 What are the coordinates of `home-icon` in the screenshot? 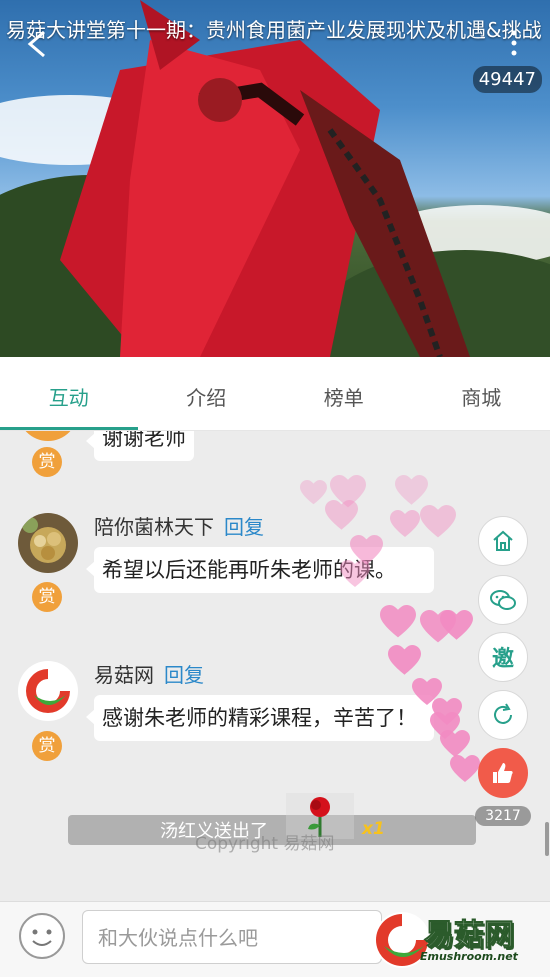 It's located at (503, 540).